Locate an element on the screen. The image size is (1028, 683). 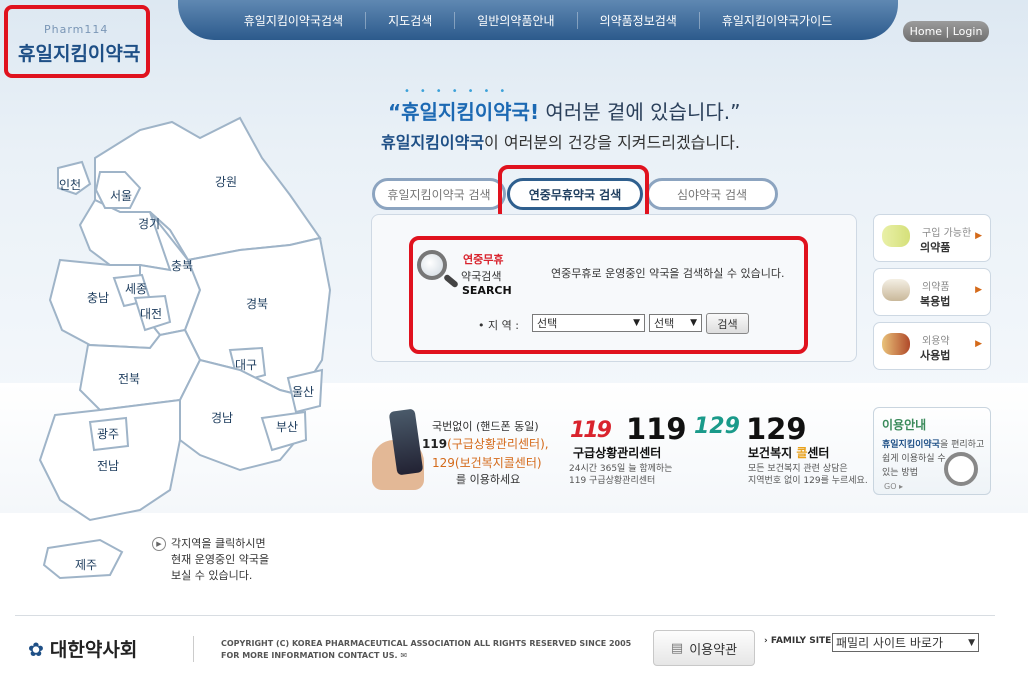
region-label: • 지 역 : is located at coordinates (498, 325).